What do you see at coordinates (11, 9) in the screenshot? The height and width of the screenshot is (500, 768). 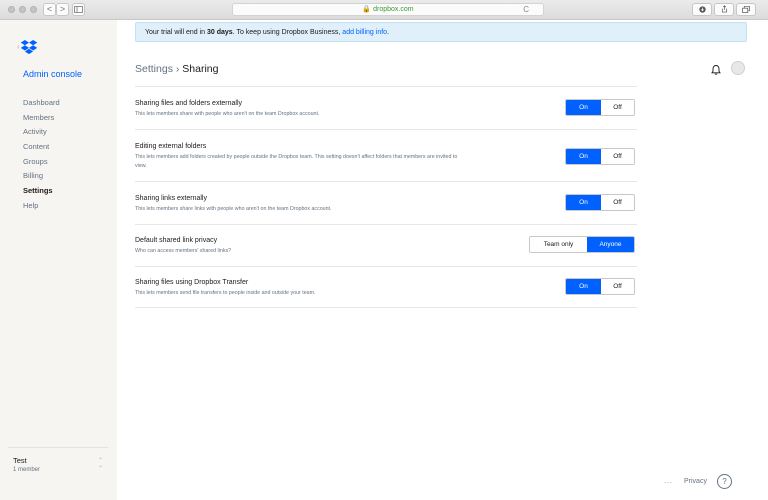 I see `window-close-button` at bounding box center [11, 9].